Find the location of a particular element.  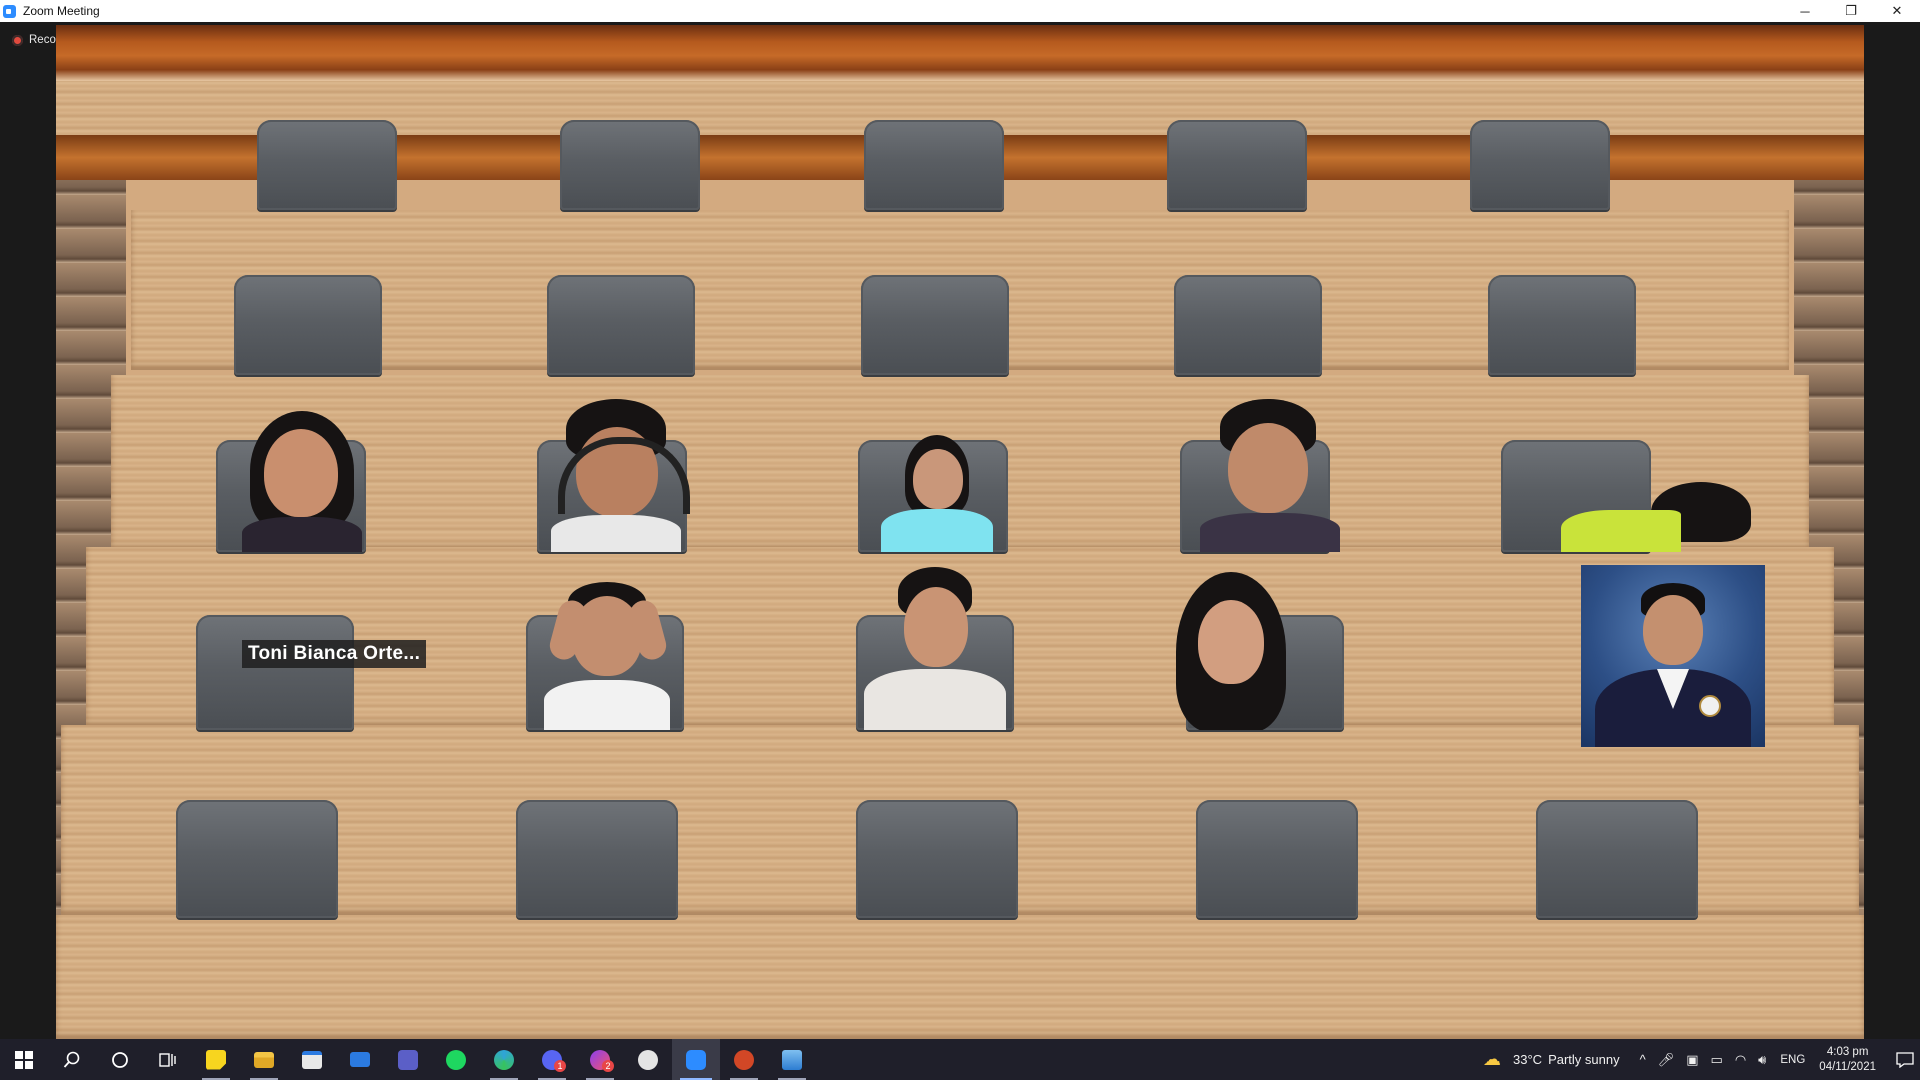

minimize-button: ─ is located at coordinates (1805, 11).